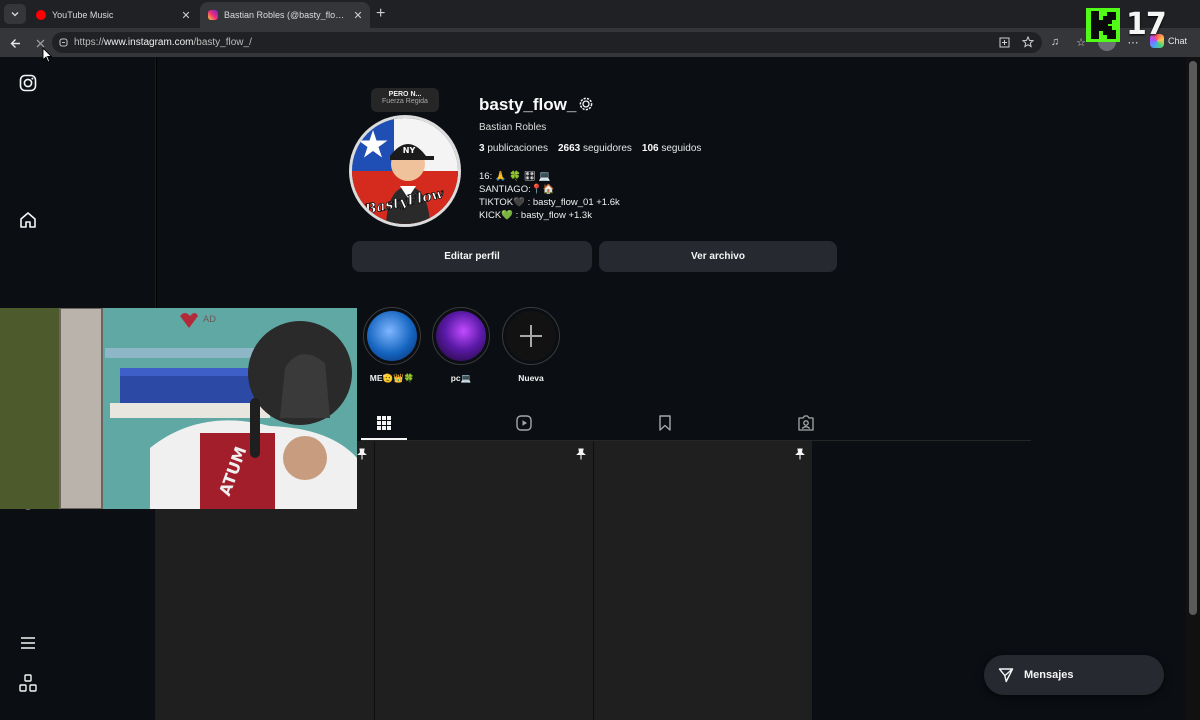  Describe the element at coordinates (1193, 338) in the screenshot. I see `scrollbar-thumb` at that location.